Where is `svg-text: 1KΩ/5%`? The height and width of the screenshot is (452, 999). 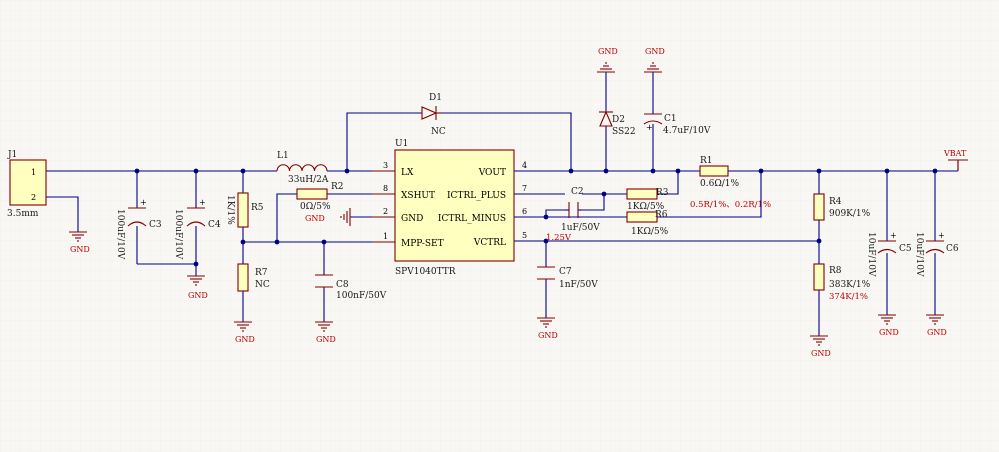
svg-text: 1KΩ/5% is located at coordinates (650, 232).